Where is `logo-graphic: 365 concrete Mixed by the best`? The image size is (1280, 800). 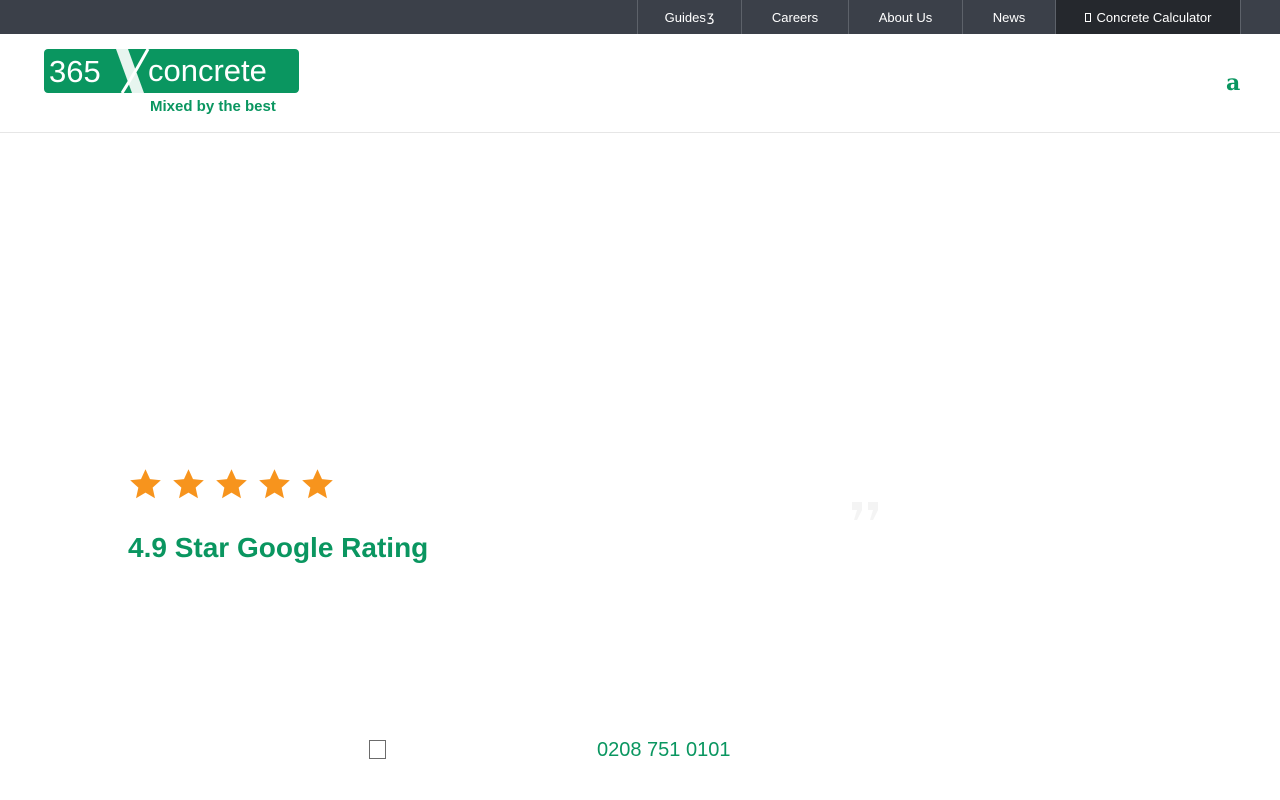
logo-graphic: 365 concrete Mixed by the best is located at coordinates (171, 82).